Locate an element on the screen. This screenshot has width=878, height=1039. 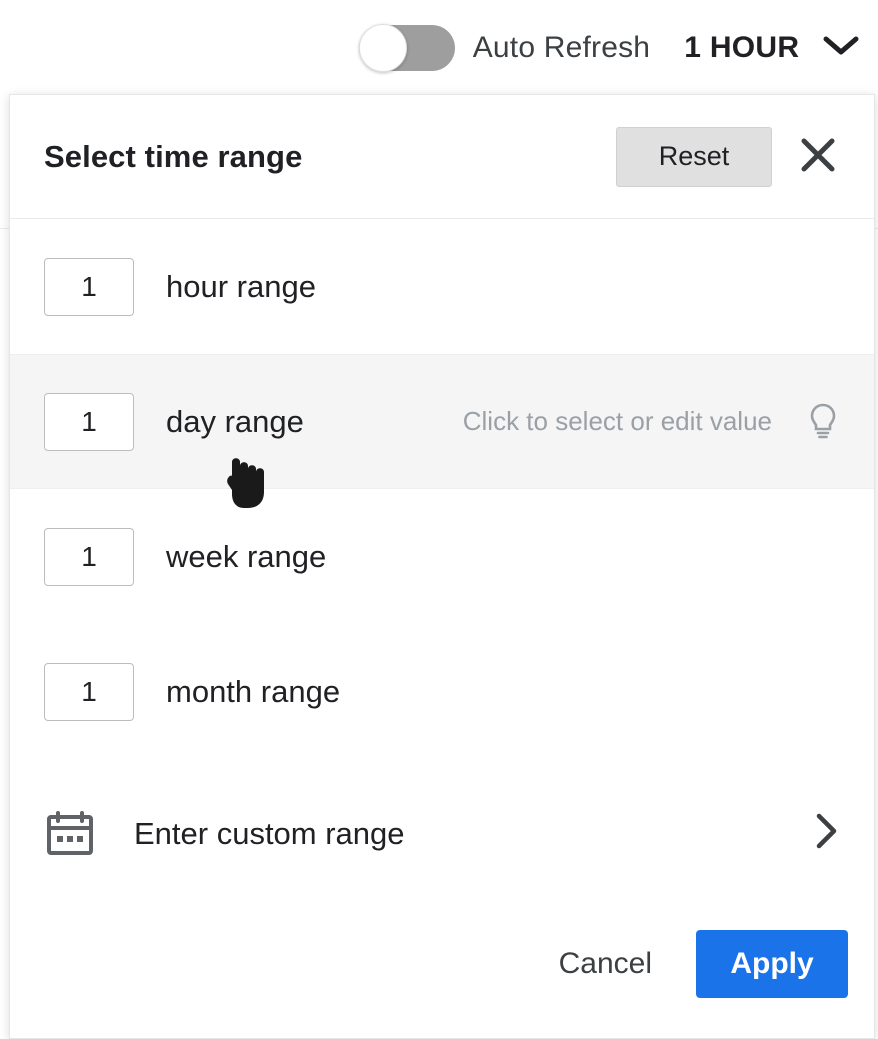
range-row-month: month range is located at coordinates (442, 691).